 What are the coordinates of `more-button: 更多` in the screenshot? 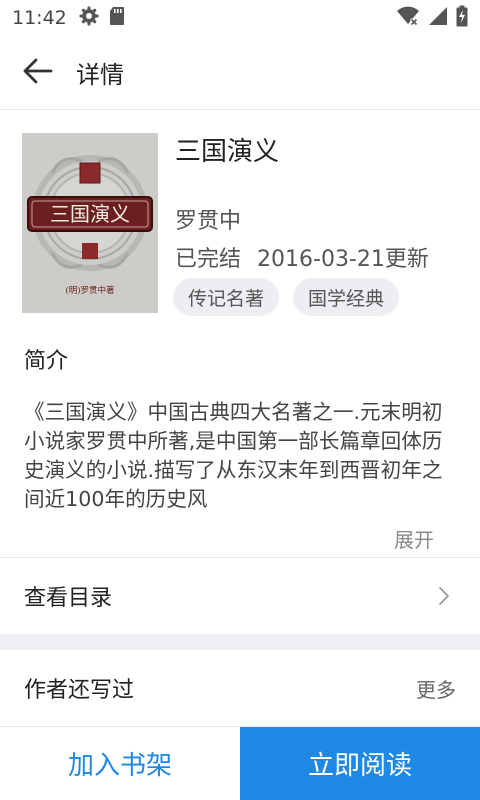 It's located at (436, 688).